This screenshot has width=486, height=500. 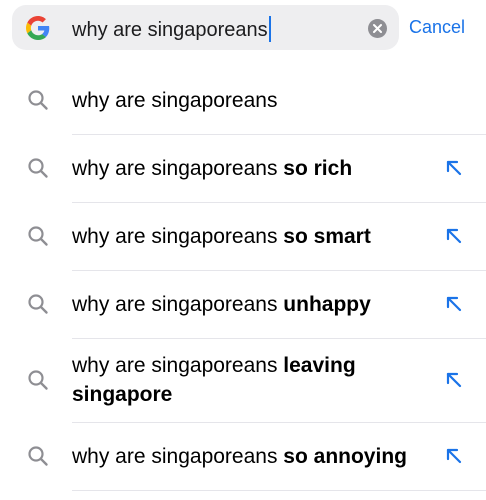 I want to click on suggestion-text: why are singaporeans so smart, so click(x=252, y=236).